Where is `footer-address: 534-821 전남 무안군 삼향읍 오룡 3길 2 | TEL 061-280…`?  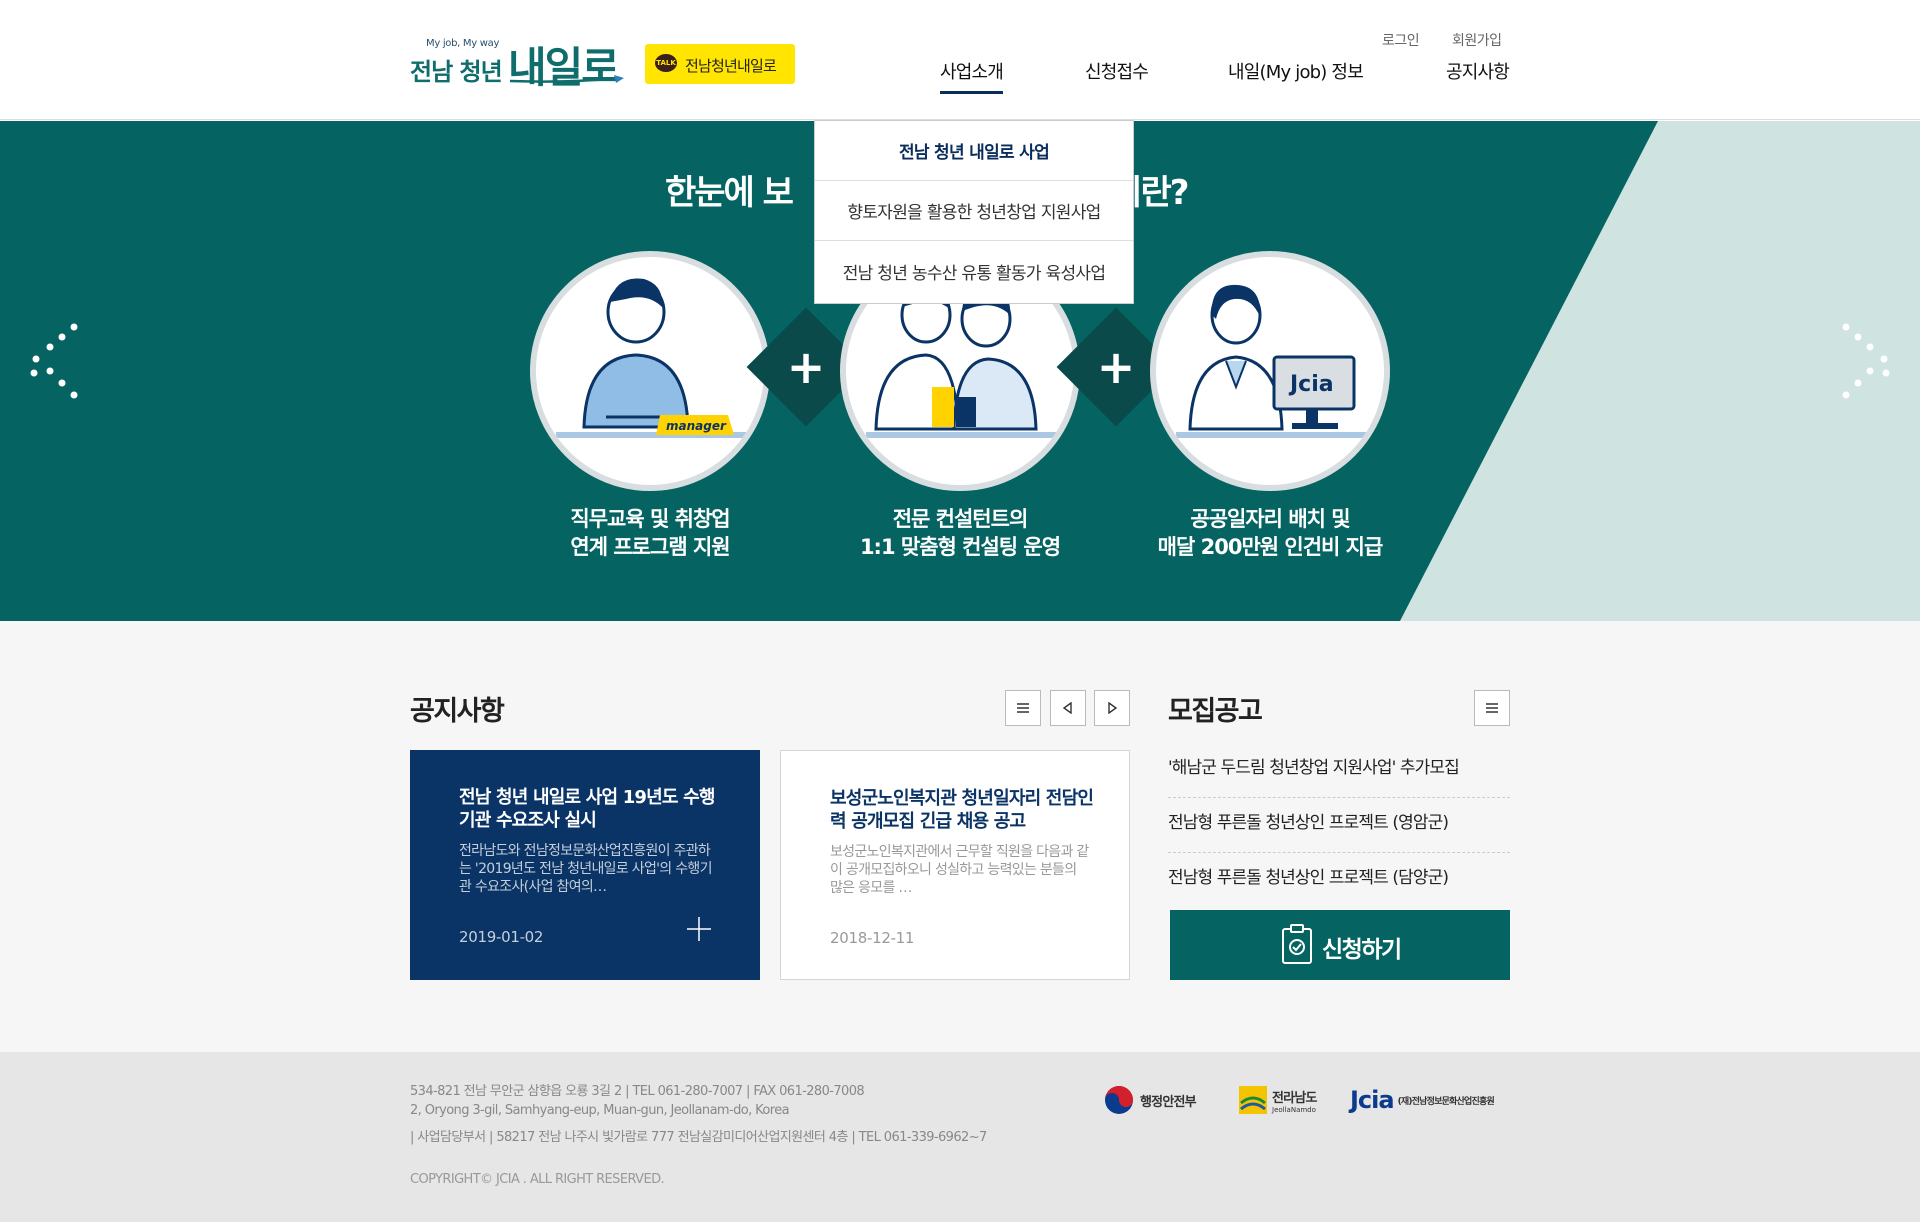 footer-address: 534-821 전남 무안군 삼향읍 오룡 3길 2 | TEL 061-280… is located at coordinates (637, 1091).